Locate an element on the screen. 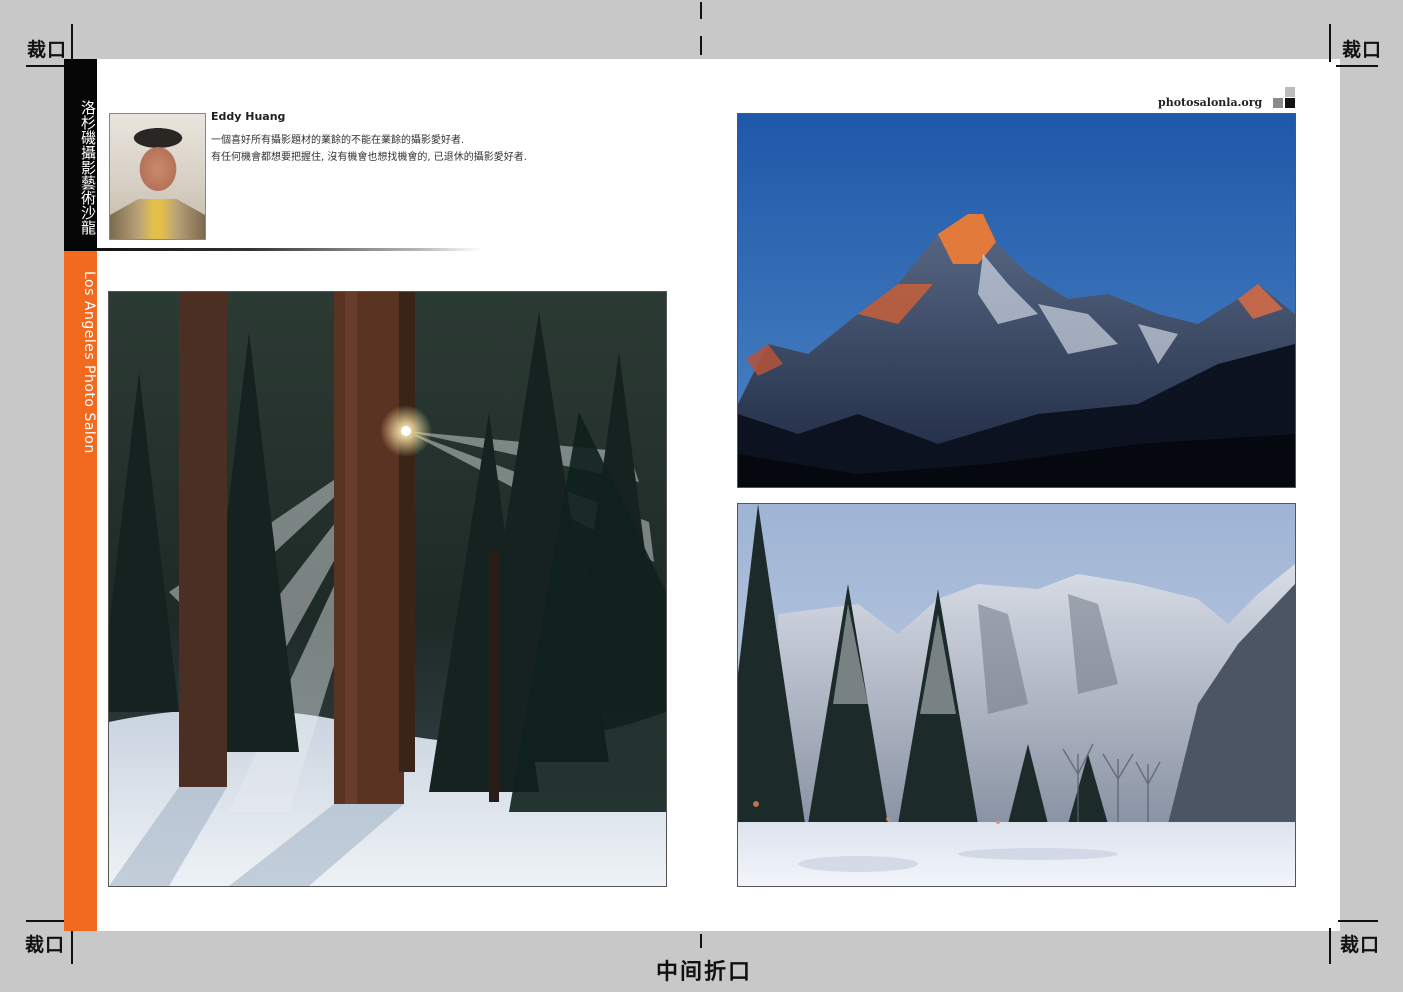 Image resolution: width=1403 pixels, height=992 pixels. portrait-jacket is located at coordinates (157, 219).